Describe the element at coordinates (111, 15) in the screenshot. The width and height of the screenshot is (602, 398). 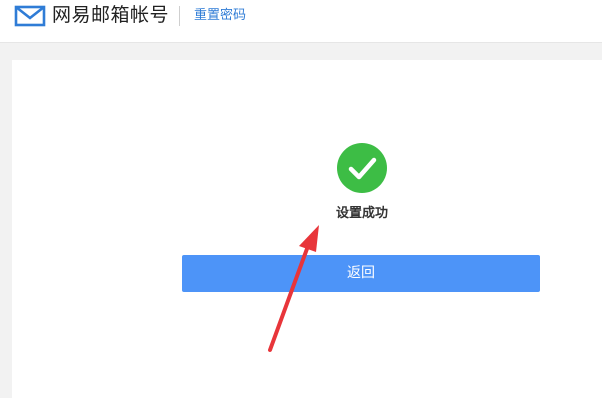
I see `brand-title: 网易邮箱帐号` at that location.